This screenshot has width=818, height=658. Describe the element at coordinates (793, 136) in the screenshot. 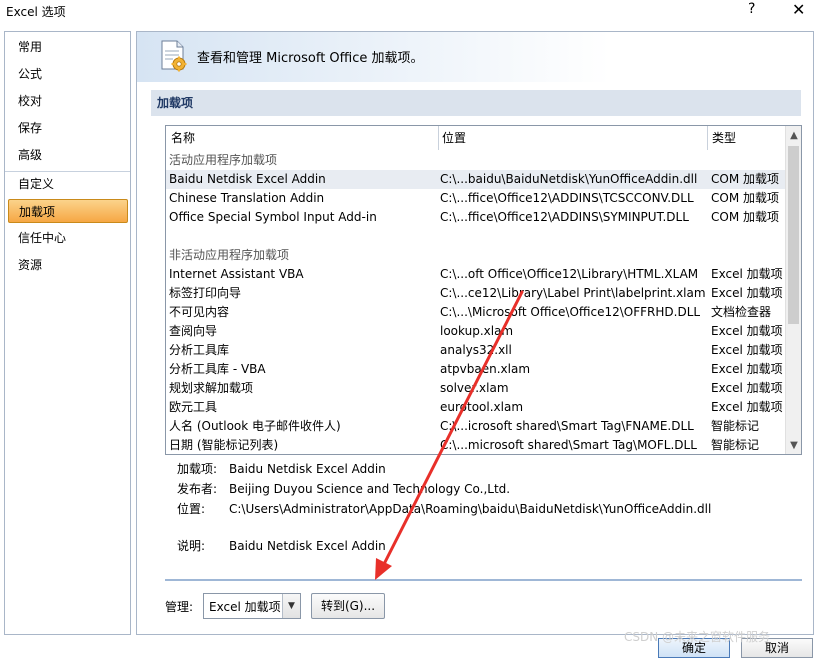

I see `scroll-up-icon: ▲` at that location.